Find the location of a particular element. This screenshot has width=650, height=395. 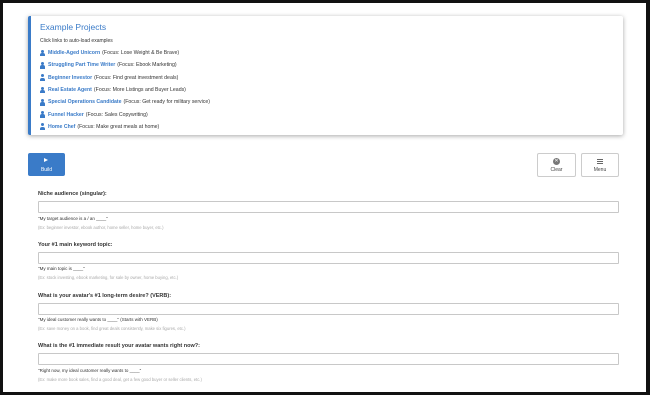

project-focus: (Focus: Lose Weight & Be Brave) is located at coordinates (141, 53).